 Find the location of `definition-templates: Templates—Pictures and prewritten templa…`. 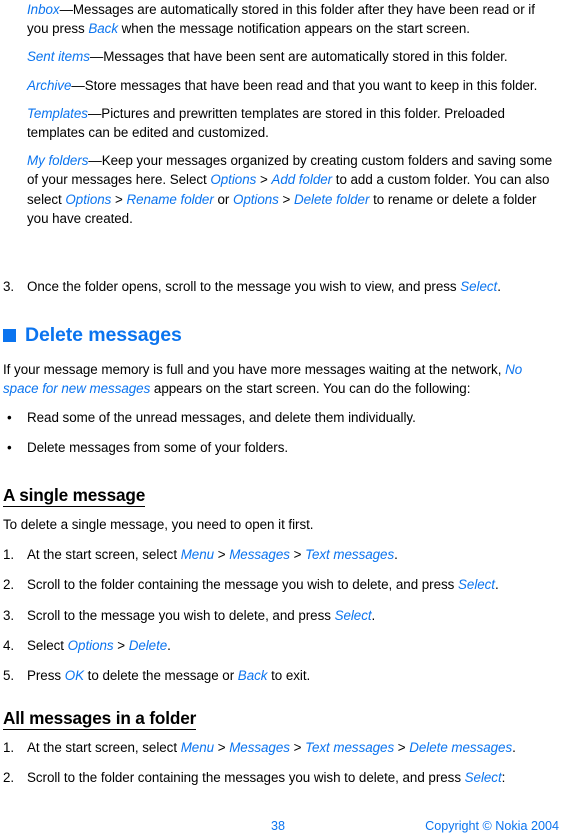

definition-templates: Templates—Pictures and prewritten templa… is located at coordinates (281, 123).